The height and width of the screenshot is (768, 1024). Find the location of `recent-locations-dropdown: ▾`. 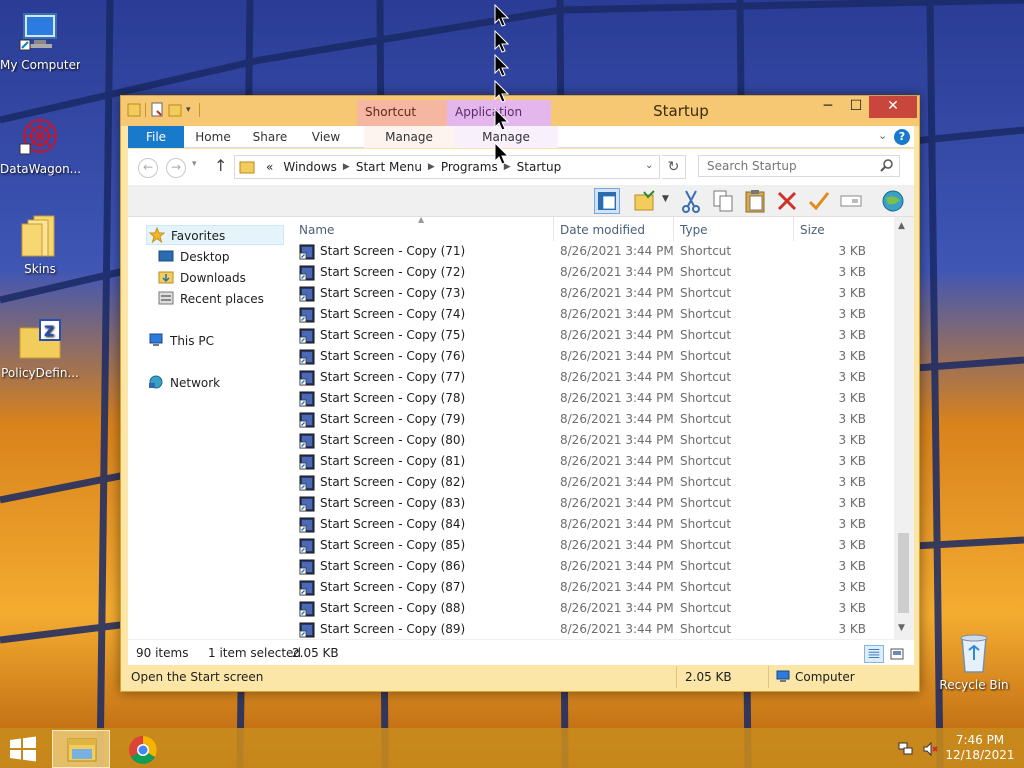

recent-locations-dropdown: ▾ is located at coordinates (194, 164).